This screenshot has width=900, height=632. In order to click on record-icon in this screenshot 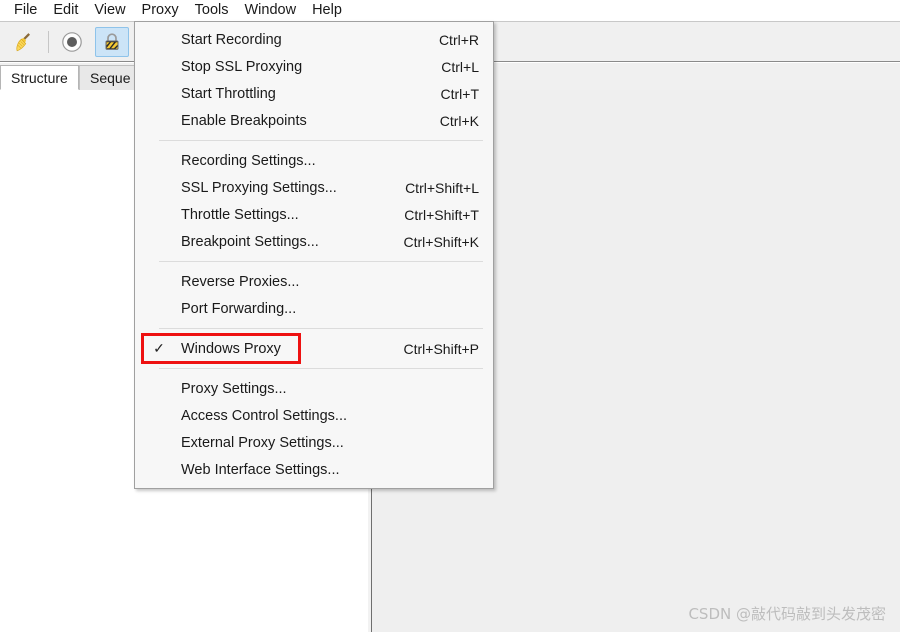, I will do `click(72, 42)`.